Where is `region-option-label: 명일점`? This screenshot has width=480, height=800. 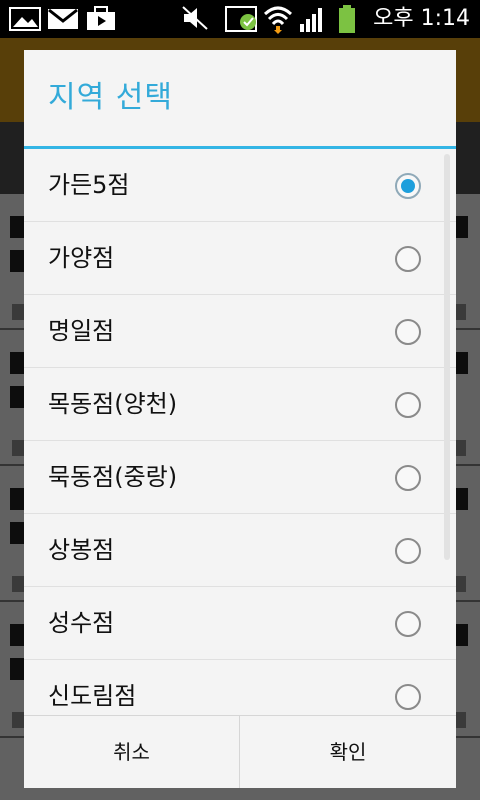
region-option-label: 명일점 is located at coordinates (81, 331).